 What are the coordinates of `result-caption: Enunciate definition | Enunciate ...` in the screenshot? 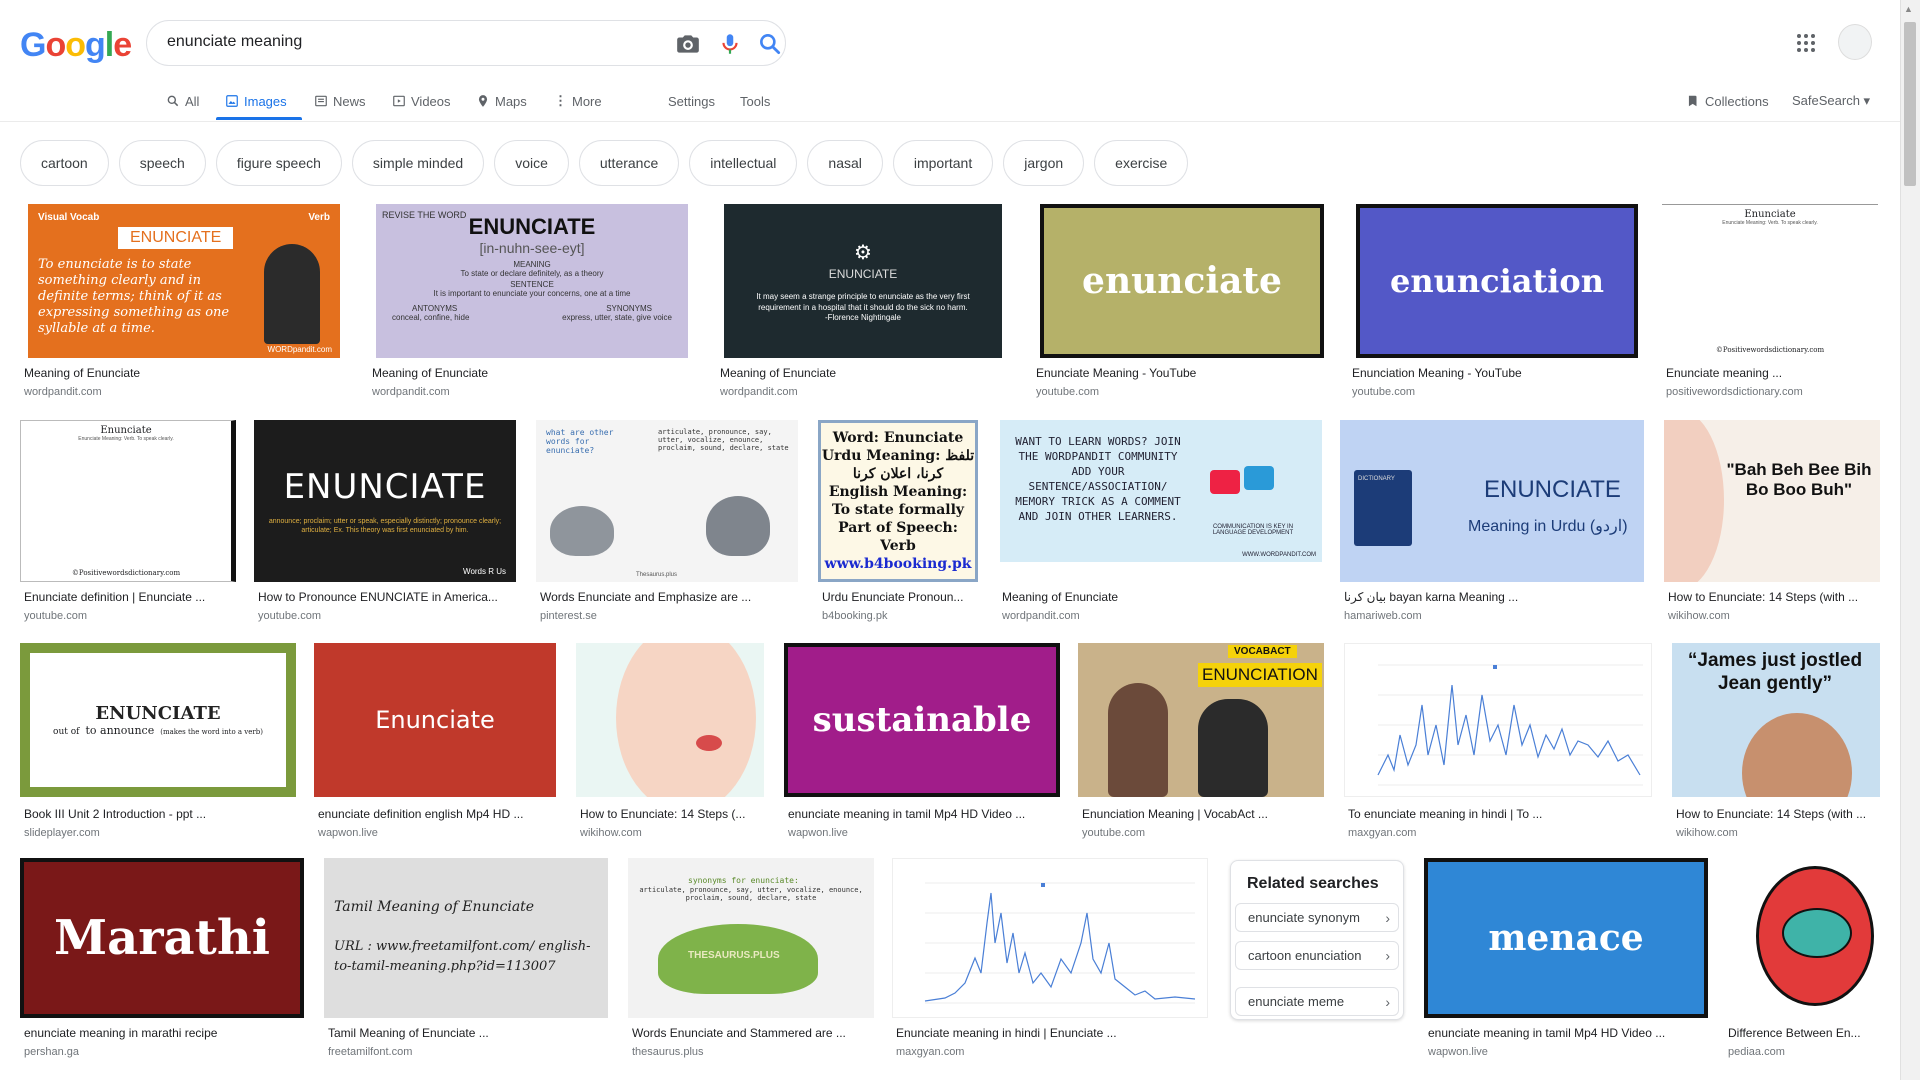 It's located at (129, 597).